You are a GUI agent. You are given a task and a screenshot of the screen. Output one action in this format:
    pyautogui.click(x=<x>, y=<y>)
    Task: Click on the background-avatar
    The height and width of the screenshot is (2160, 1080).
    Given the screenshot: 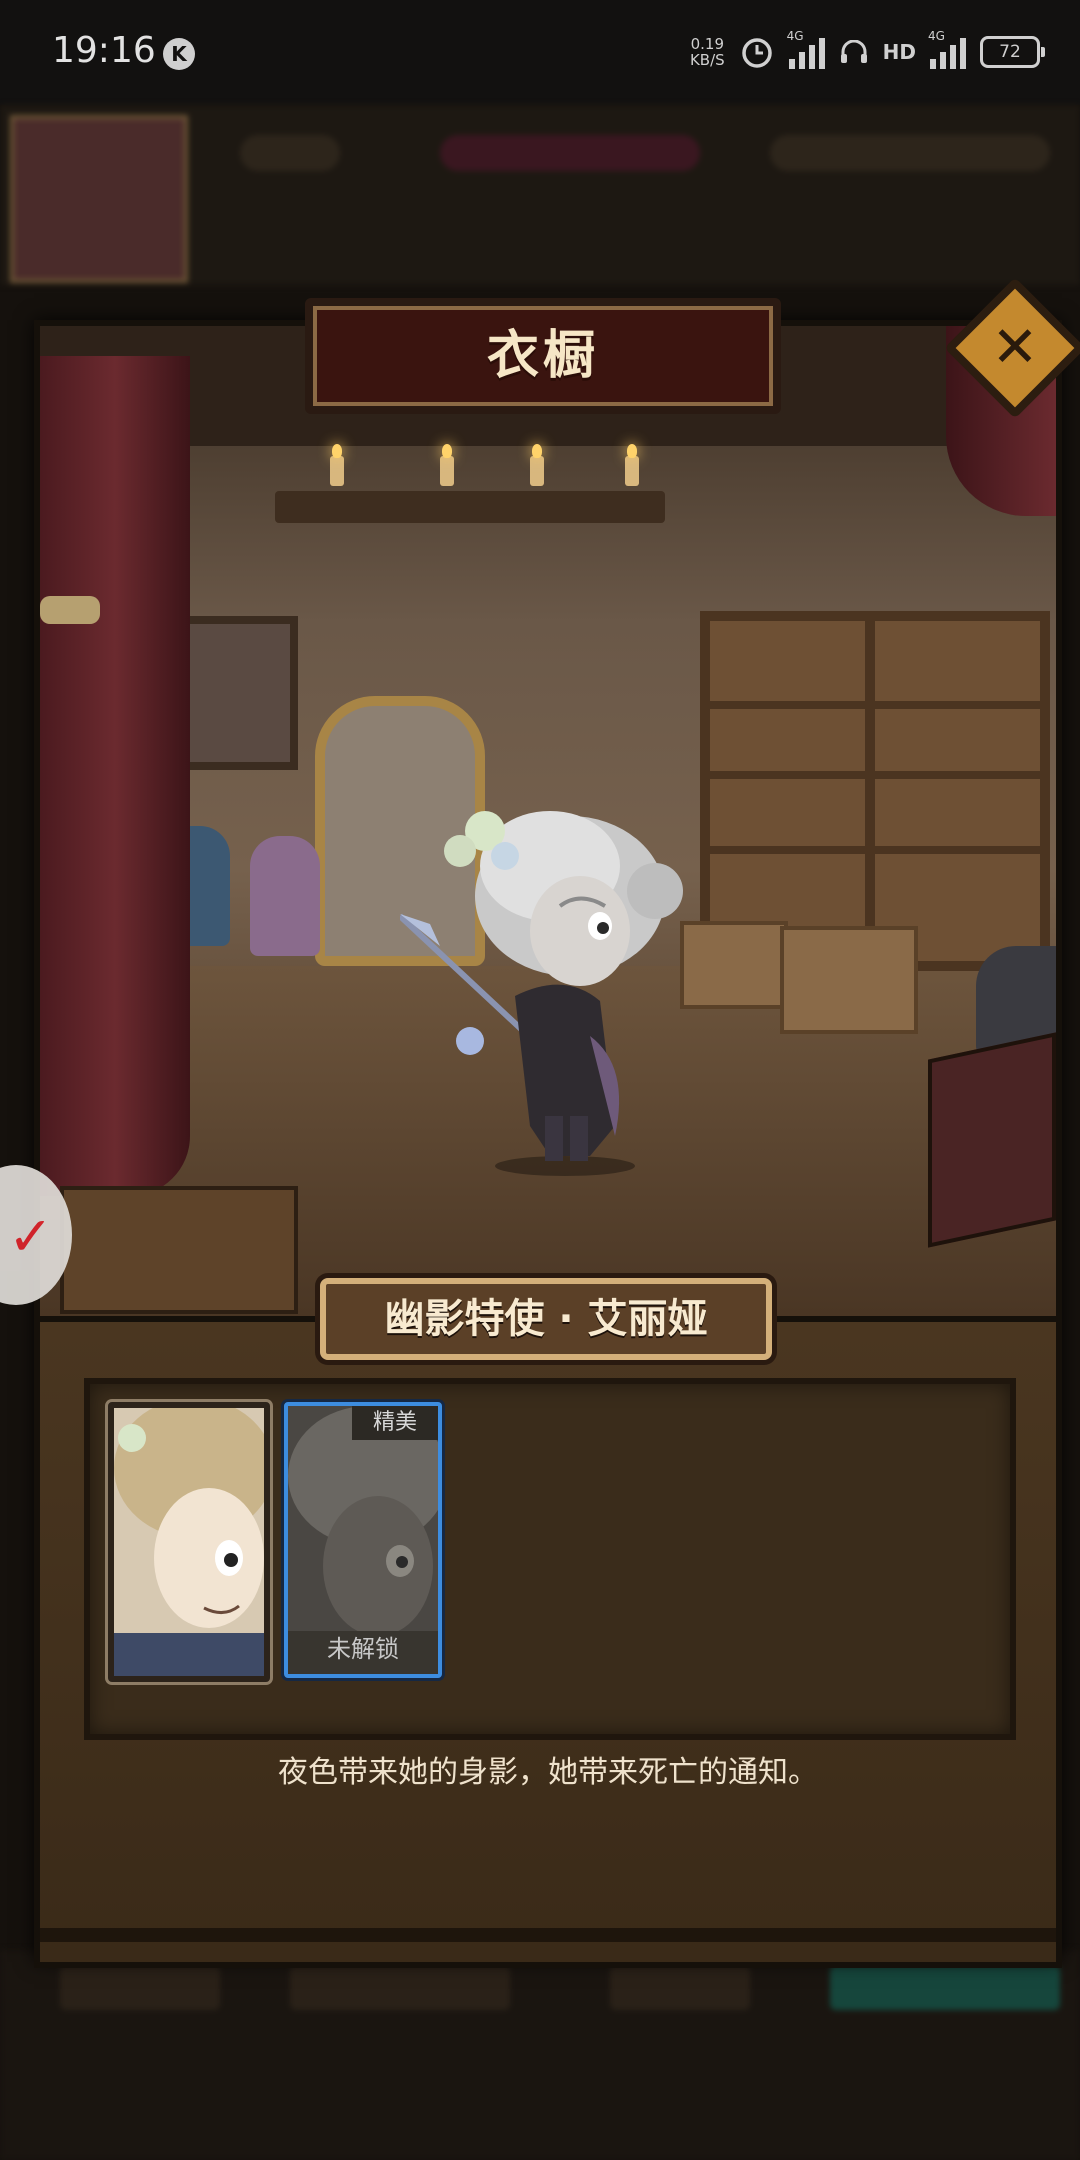 What is the action you would take?
    pyautogui.click(x=99, y=199)
    